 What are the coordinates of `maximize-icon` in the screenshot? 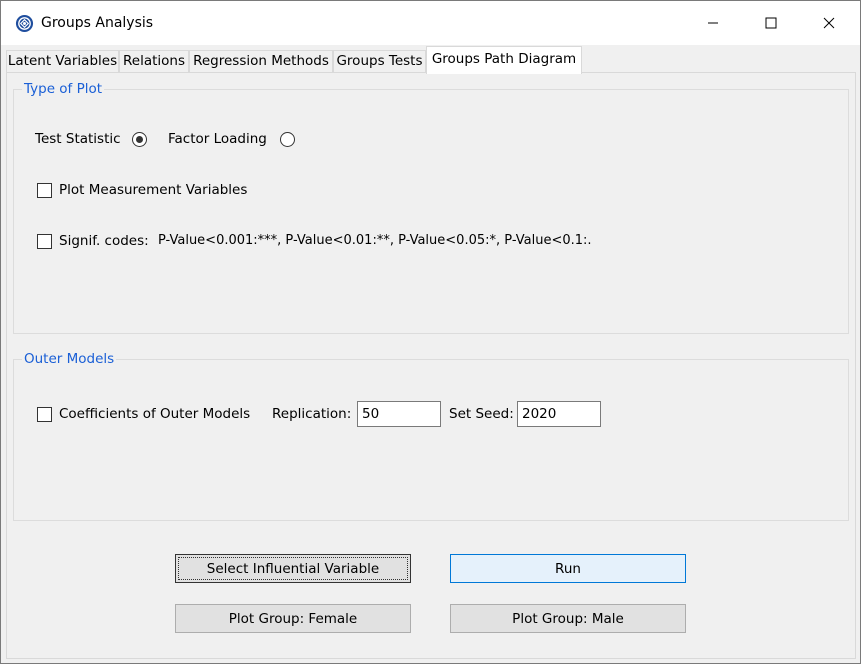 It's located at (771, 23).